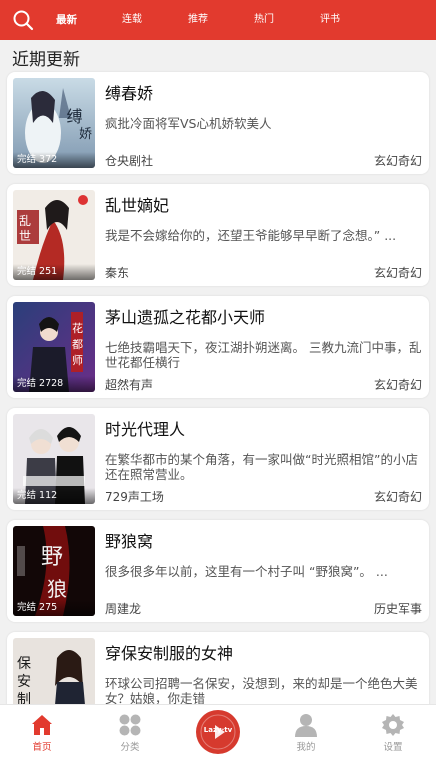  What do you see at coordinates (54, 235) in the screenshot?
I see `book-cover: 乱 世 完结 251` at bounding box center [54, 235].